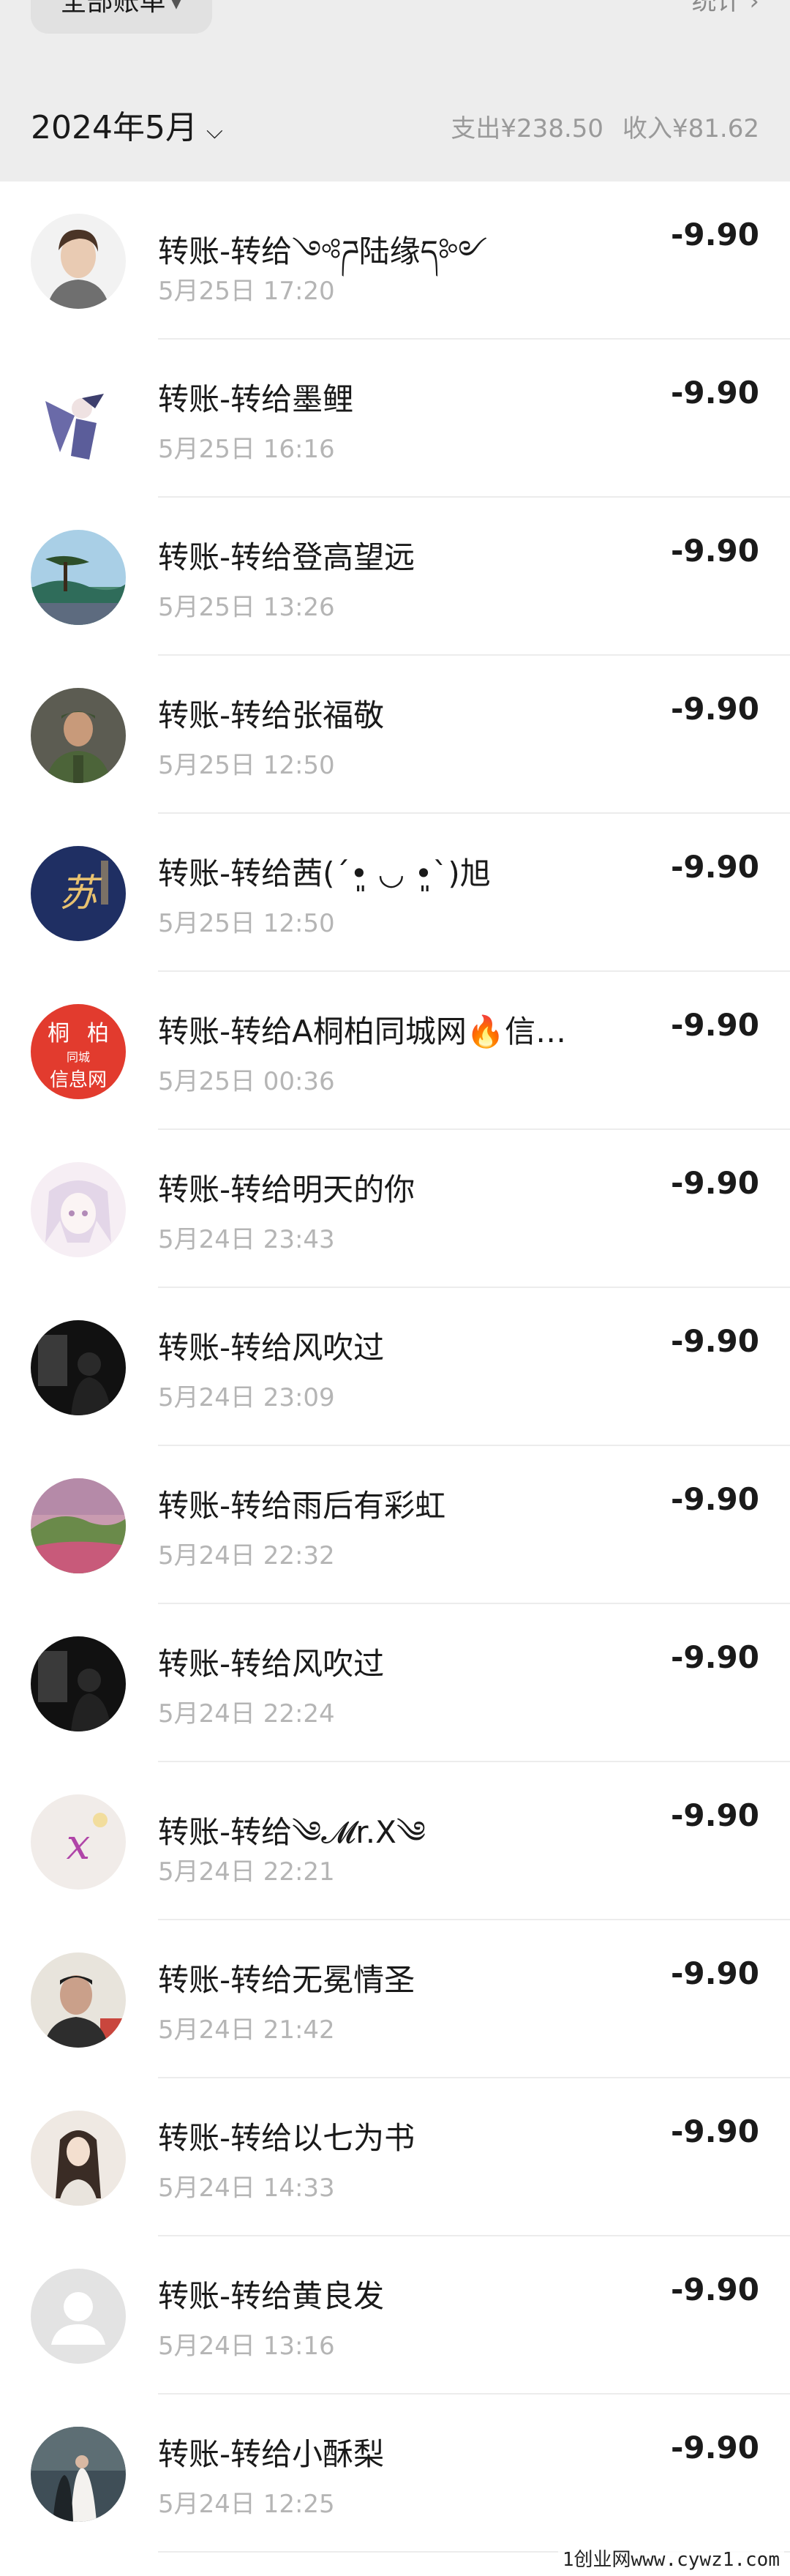 The height and width of the screenshot is (2576, 790). I want to click on transaction-title: 转账-转给墨鲤, so click(256, 399).